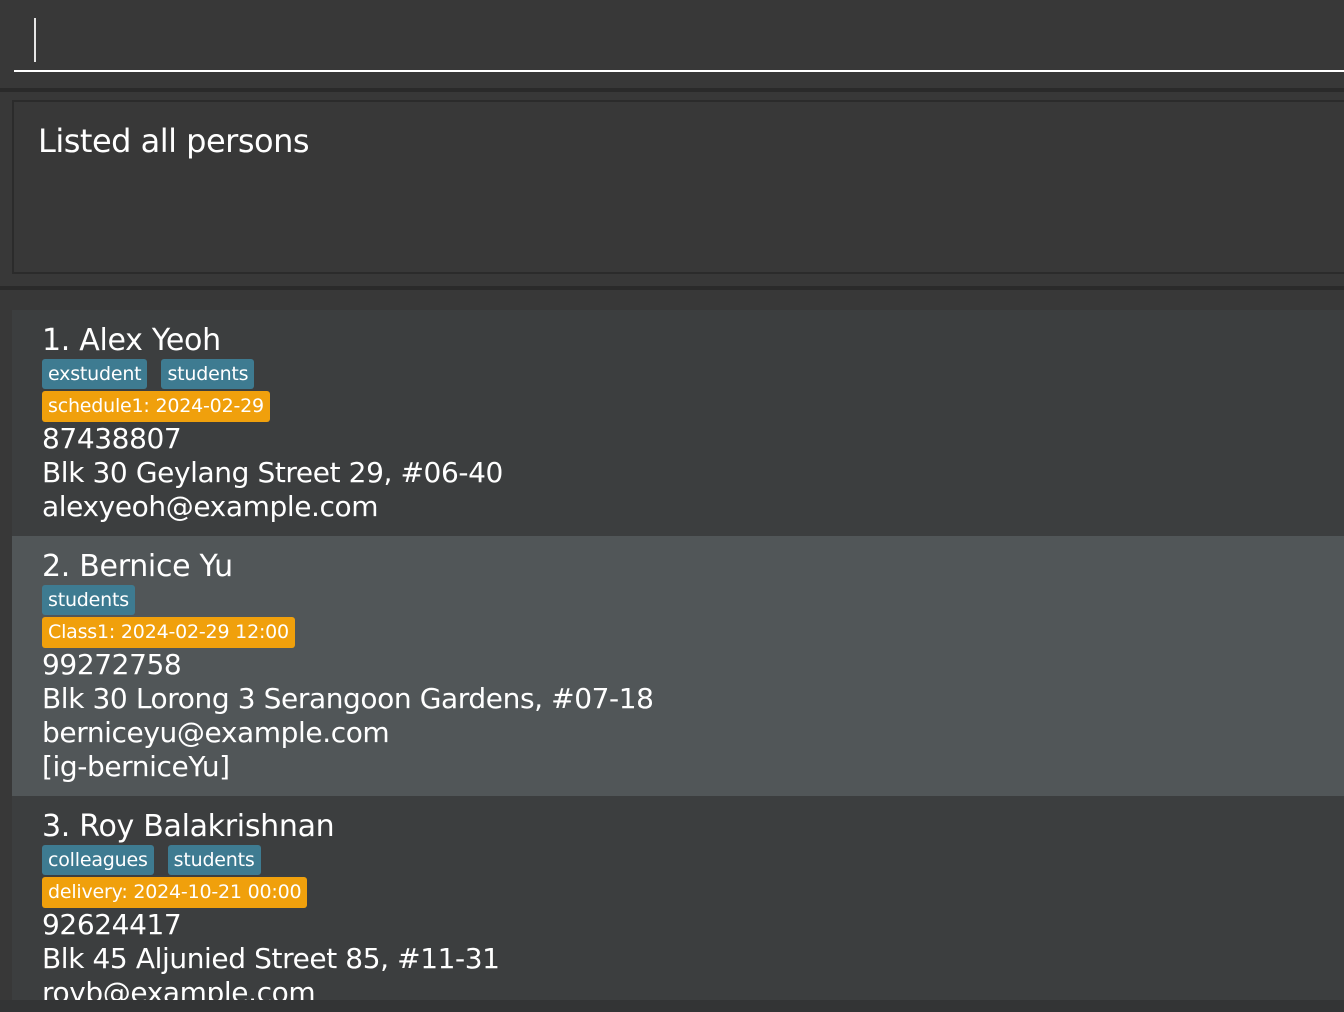 Image resolution: width=1344 pixels, height=1012 pixels. I want to click on person-email: alexyeoh@example.com, so click(210, 506).